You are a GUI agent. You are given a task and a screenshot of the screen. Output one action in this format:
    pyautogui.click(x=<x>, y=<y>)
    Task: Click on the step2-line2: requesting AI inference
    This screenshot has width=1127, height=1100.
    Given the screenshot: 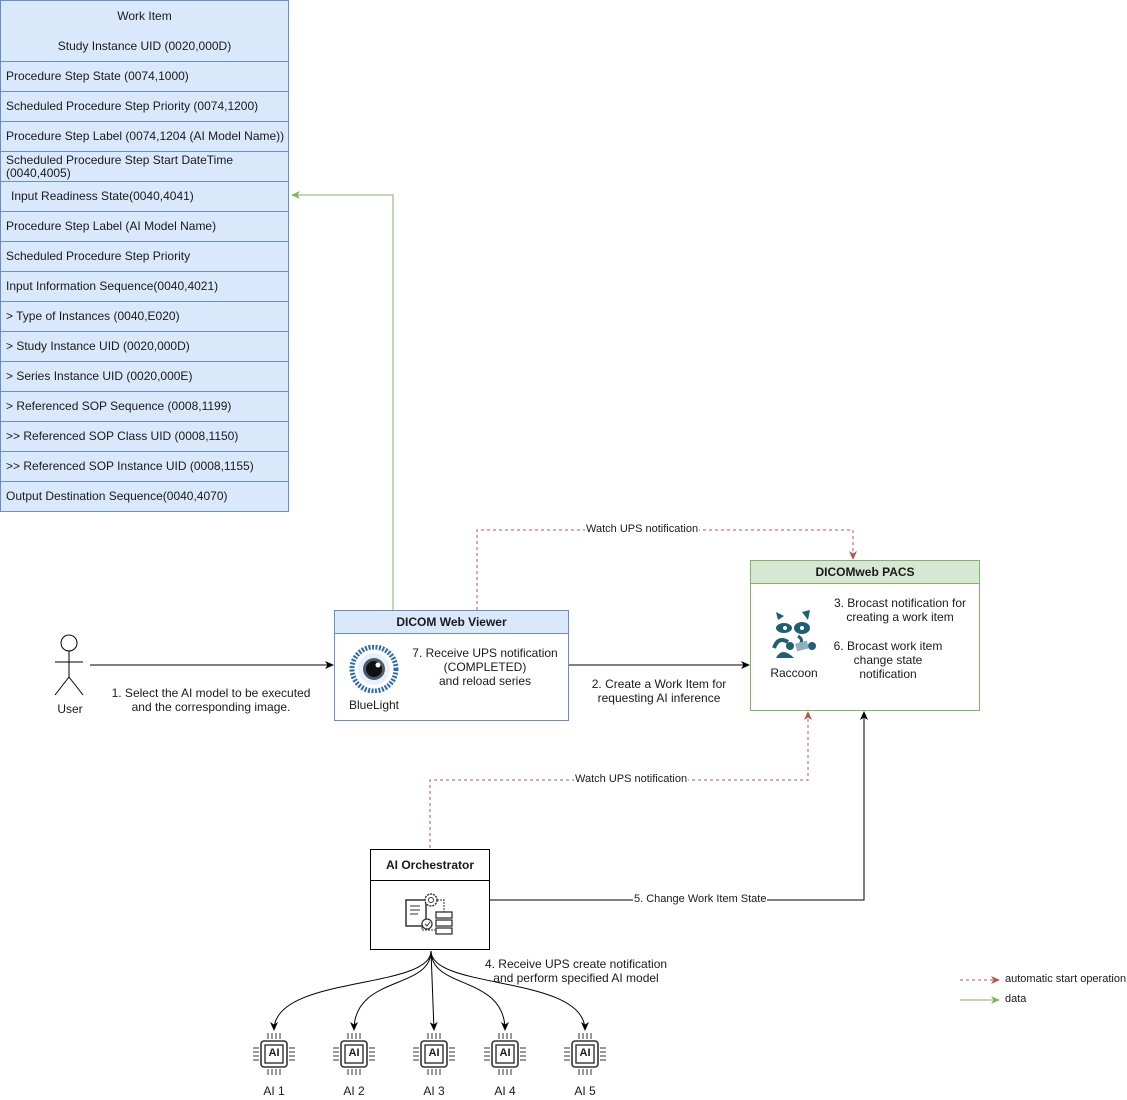 What is the action you would take?
    pyautogui.click(x=659, y=698)
    